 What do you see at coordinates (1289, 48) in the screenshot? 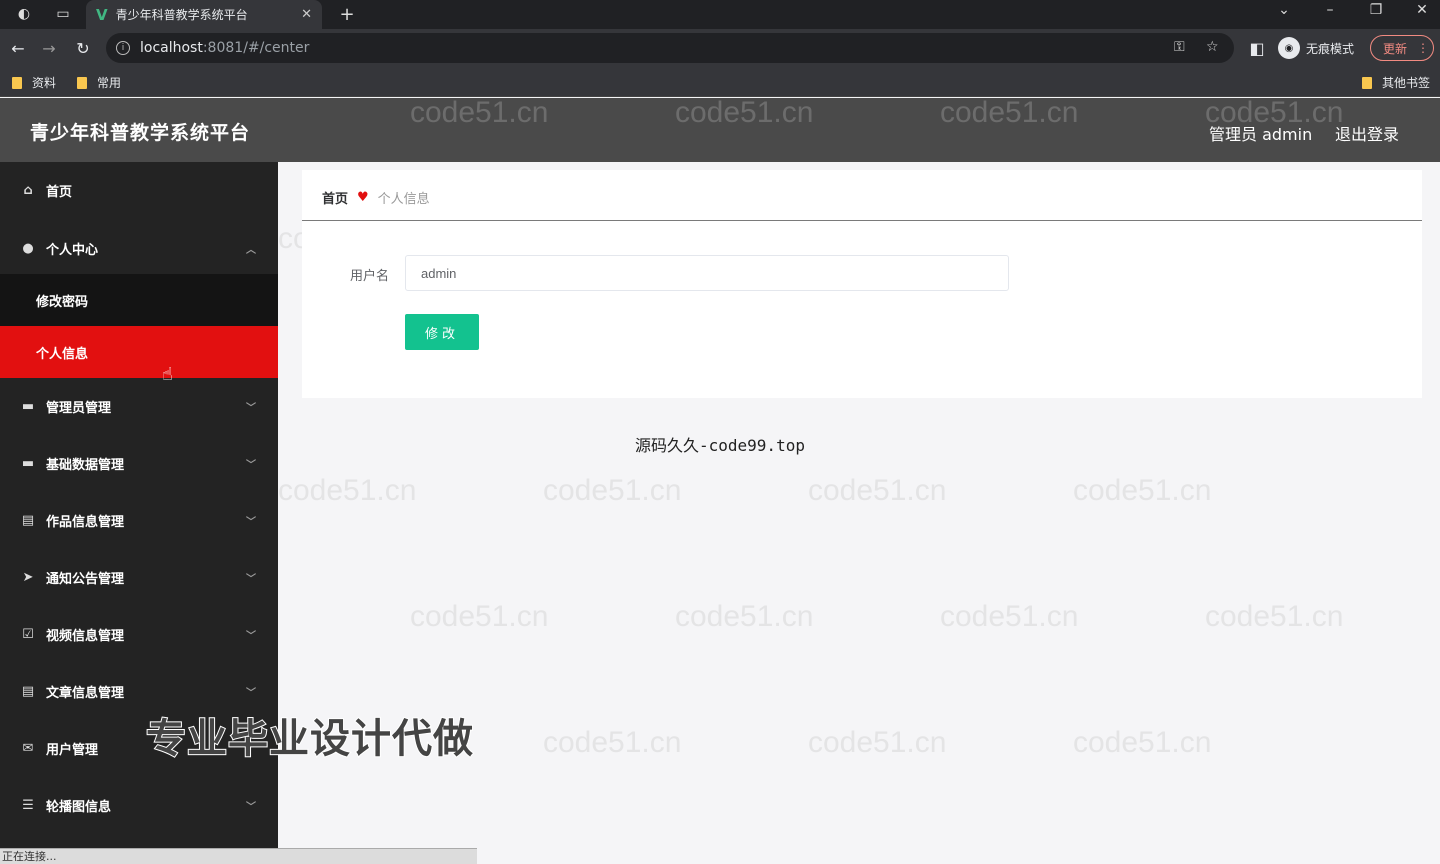
I see `incognito-icon: ◉` at bounding box center [1289, 48].